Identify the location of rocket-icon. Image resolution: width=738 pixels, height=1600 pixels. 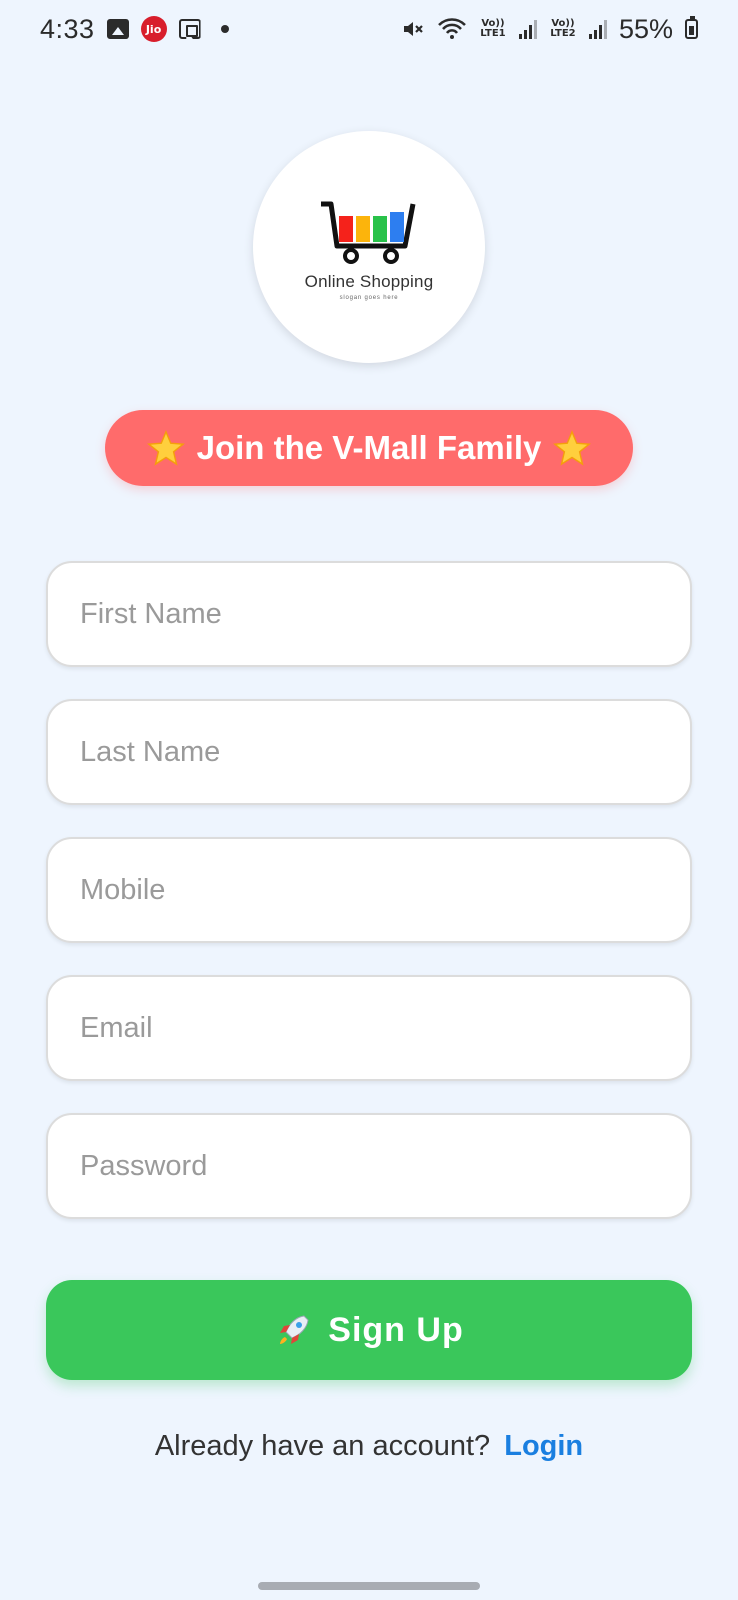
(294, 1329).